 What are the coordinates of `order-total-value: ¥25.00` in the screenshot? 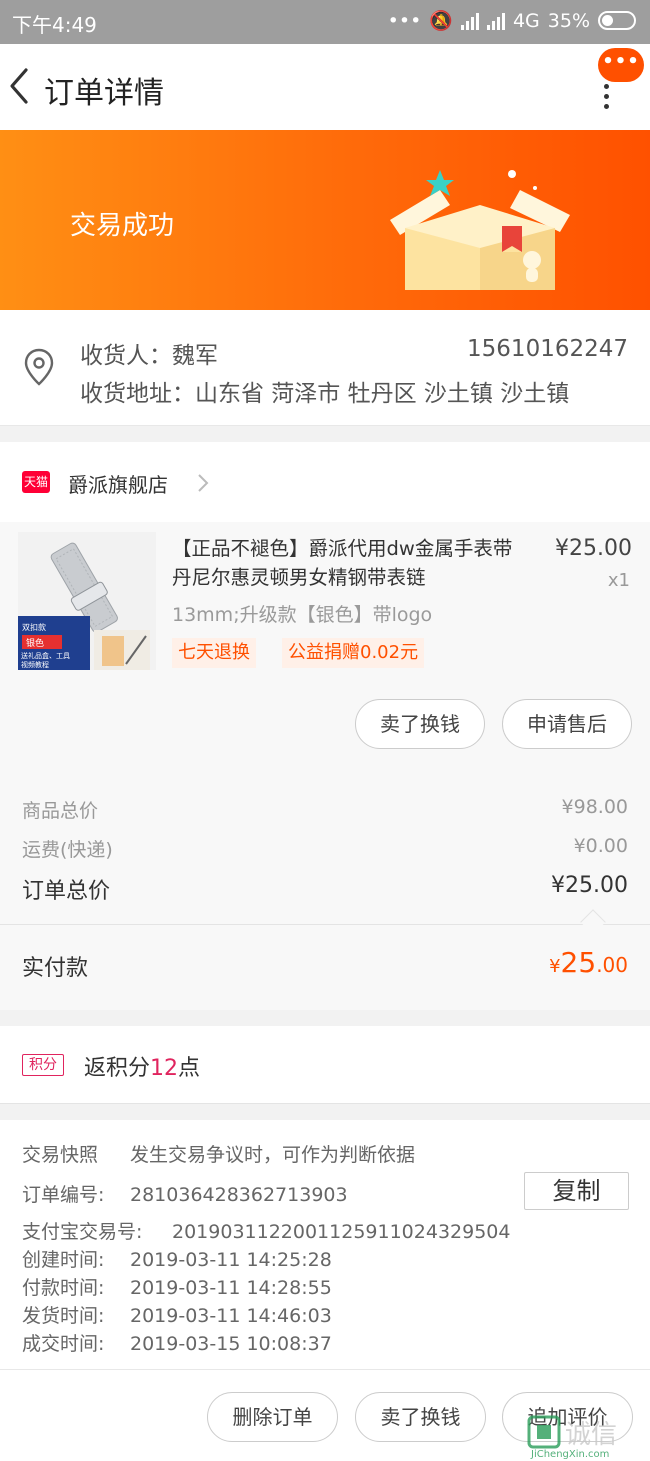 It's located at (589, 885).